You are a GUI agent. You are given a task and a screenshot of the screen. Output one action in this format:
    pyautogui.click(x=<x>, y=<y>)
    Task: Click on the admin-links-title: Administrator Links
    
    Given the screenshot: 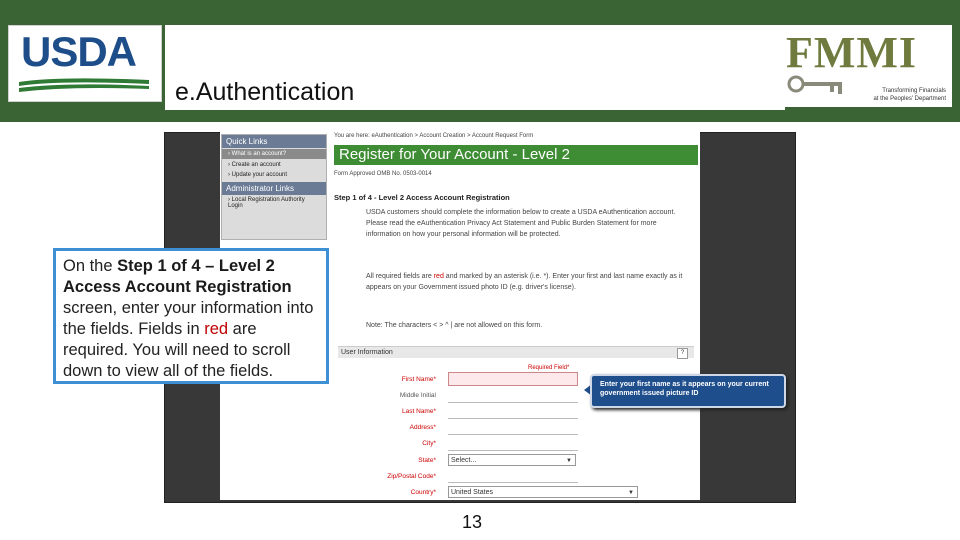 What is the action you would take?
    pyautogui.click(x=274, y=188)
    